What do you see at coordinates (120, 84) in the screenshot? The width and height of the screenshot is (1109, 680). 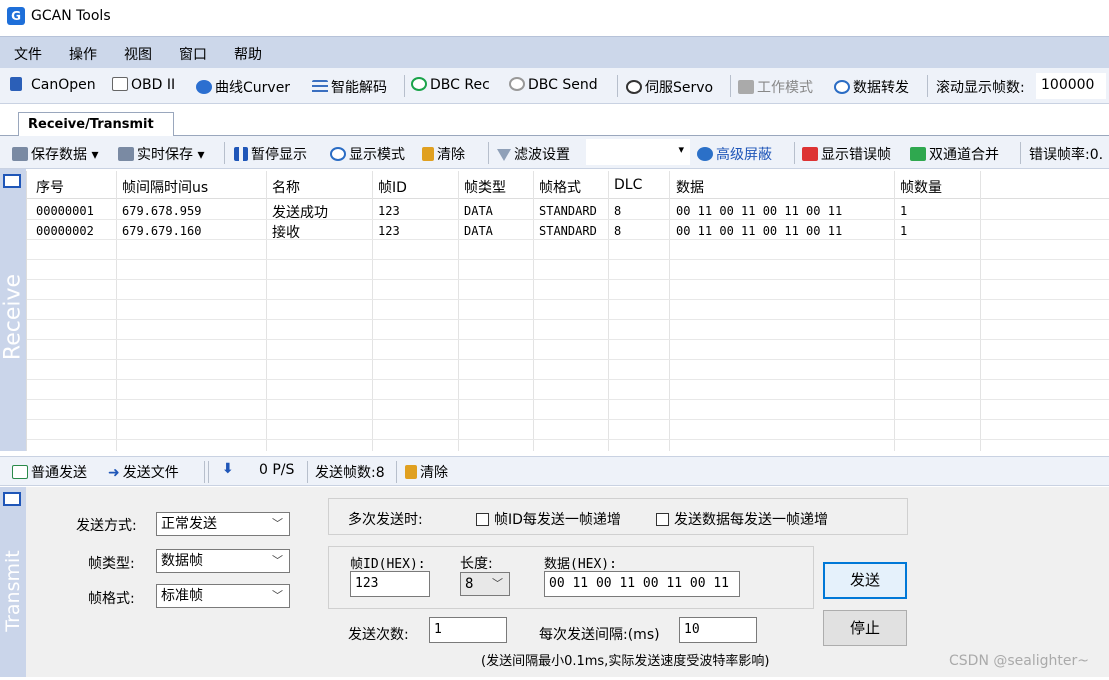 I see `obd-icon` at bounding box center [120, 84].